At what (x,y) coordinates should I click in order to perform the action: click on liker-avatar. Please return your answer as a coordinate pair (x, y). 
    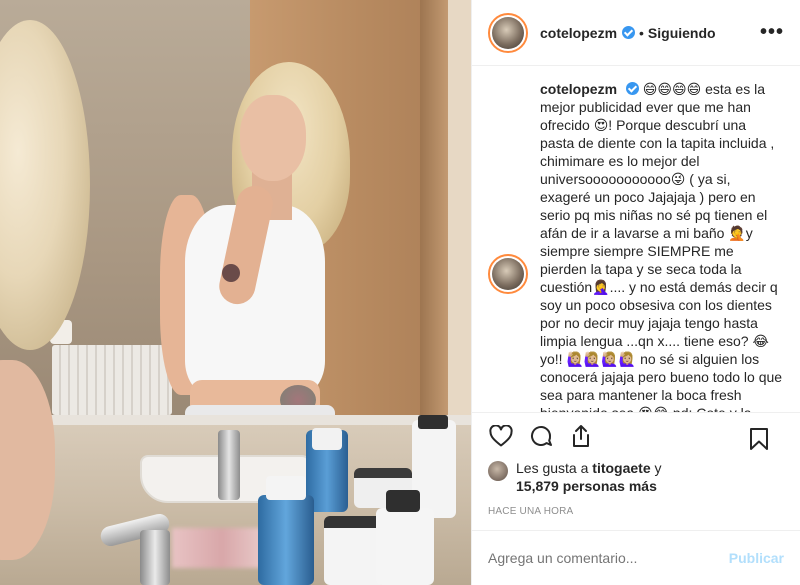
    Looking at the image, I should click on (498, 471).